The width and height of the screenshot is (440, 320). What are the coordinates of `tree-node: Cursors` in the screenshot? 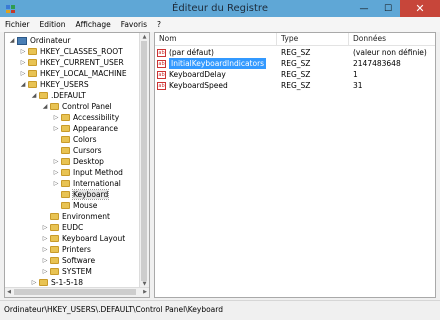 It's located at (77, 150).